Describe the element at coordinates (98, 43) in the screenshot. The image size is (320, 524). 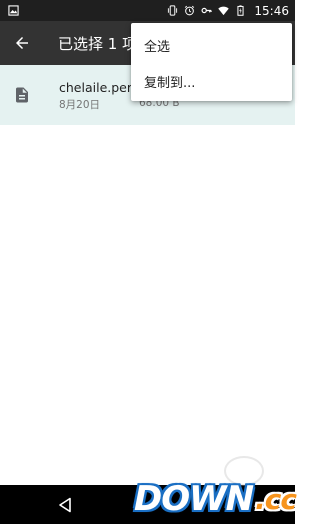
I see `selection-count-title: 已选择 1 项` at that location.